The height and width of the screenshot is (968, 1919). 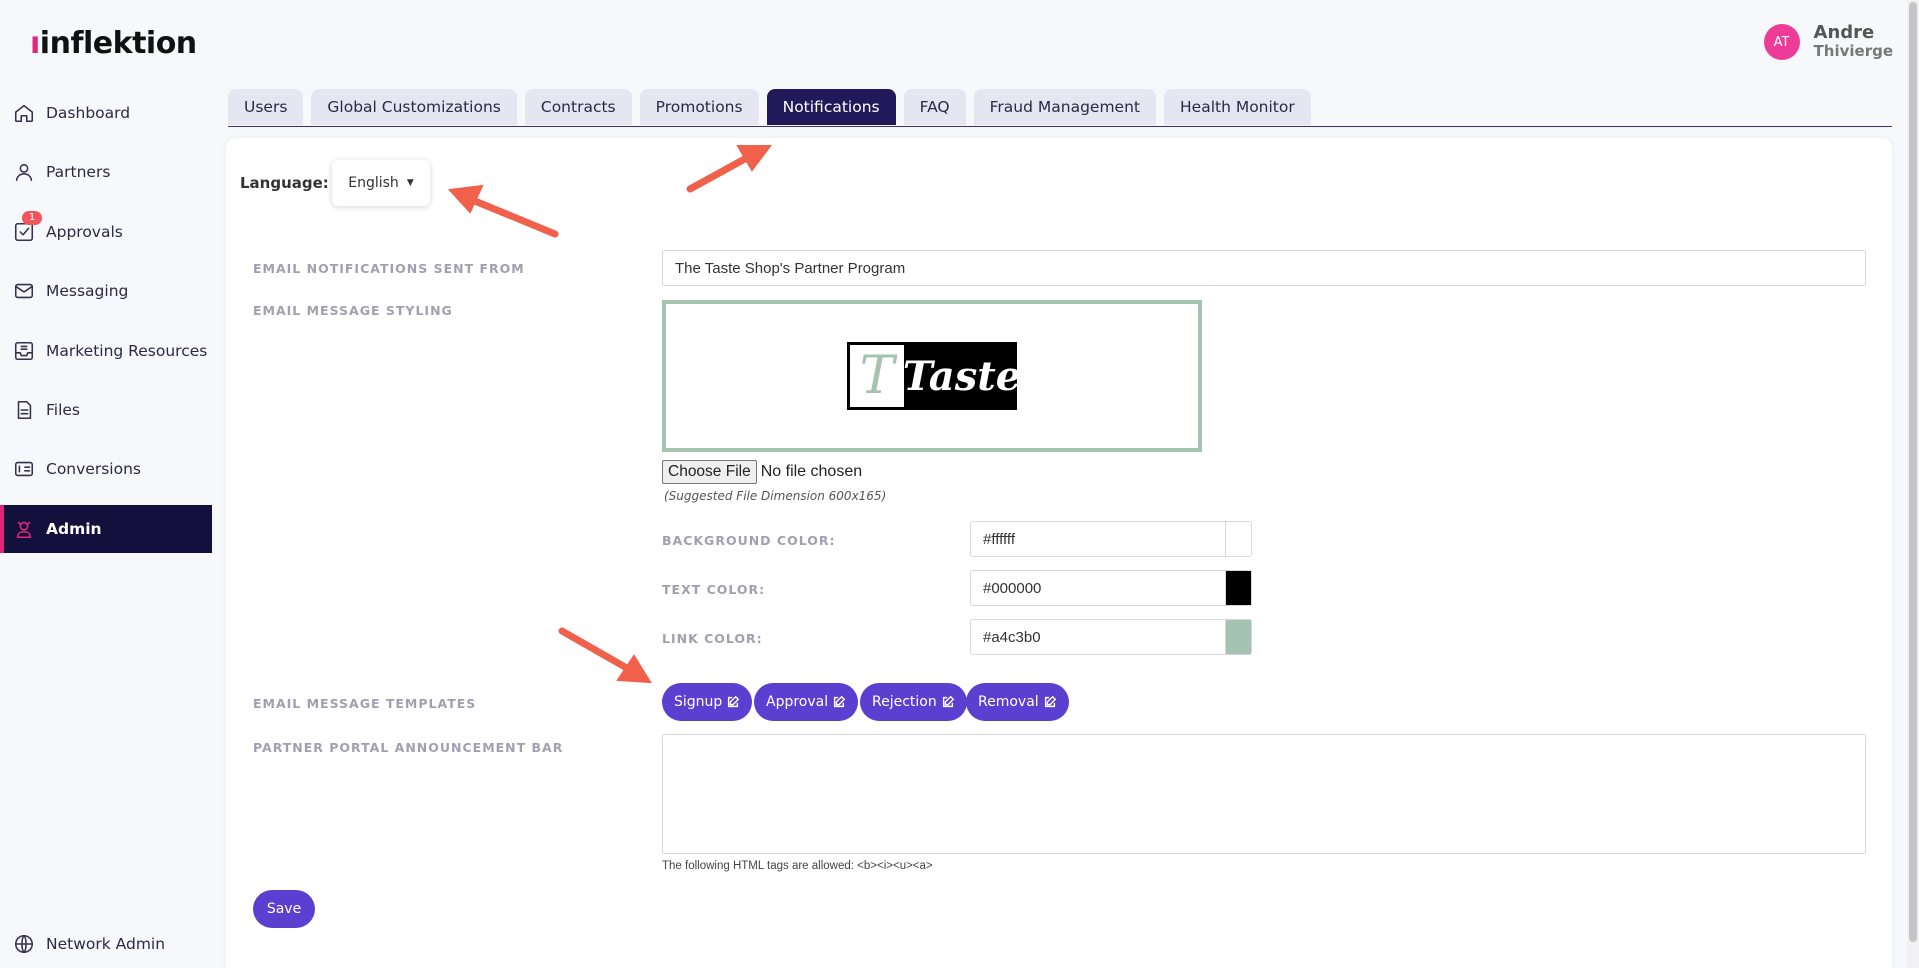 What do you see at coordinates (1012, 588) in the screenshot?
I see `text-color-value: #000000` at bounding box center [1012, 588].